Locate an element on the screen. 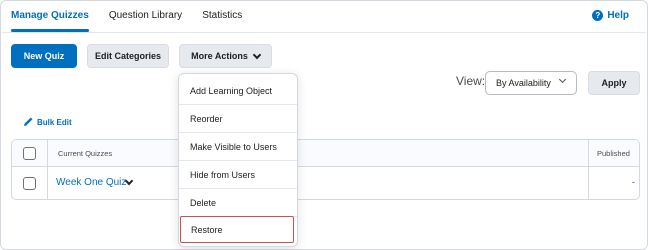  help-link: ? Help is located at coordinates (610, 15).